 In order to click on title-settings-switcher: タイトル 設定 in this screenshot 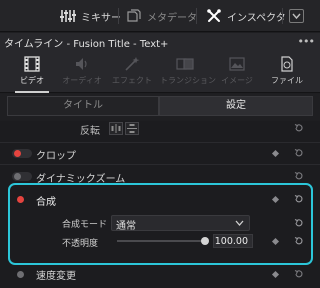, I will do `click(160, 107)`.